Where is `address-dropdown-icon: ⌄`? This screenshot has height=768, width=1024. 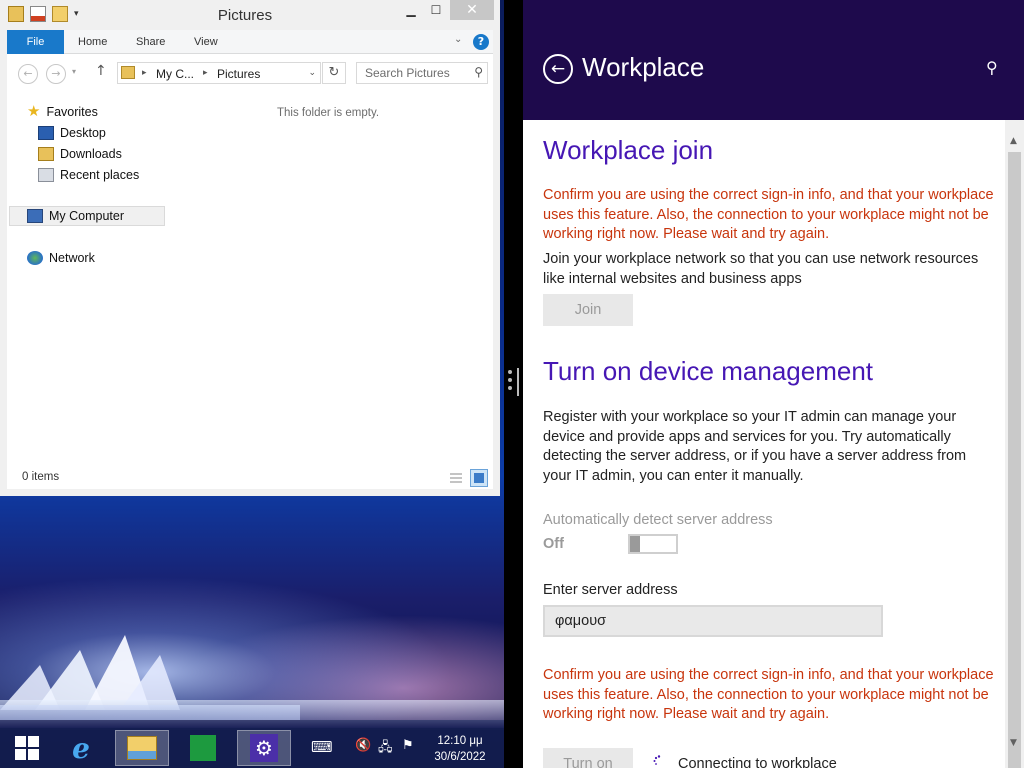
address-dropdown-icon: ⌄ is located at coordinates (312, 72).